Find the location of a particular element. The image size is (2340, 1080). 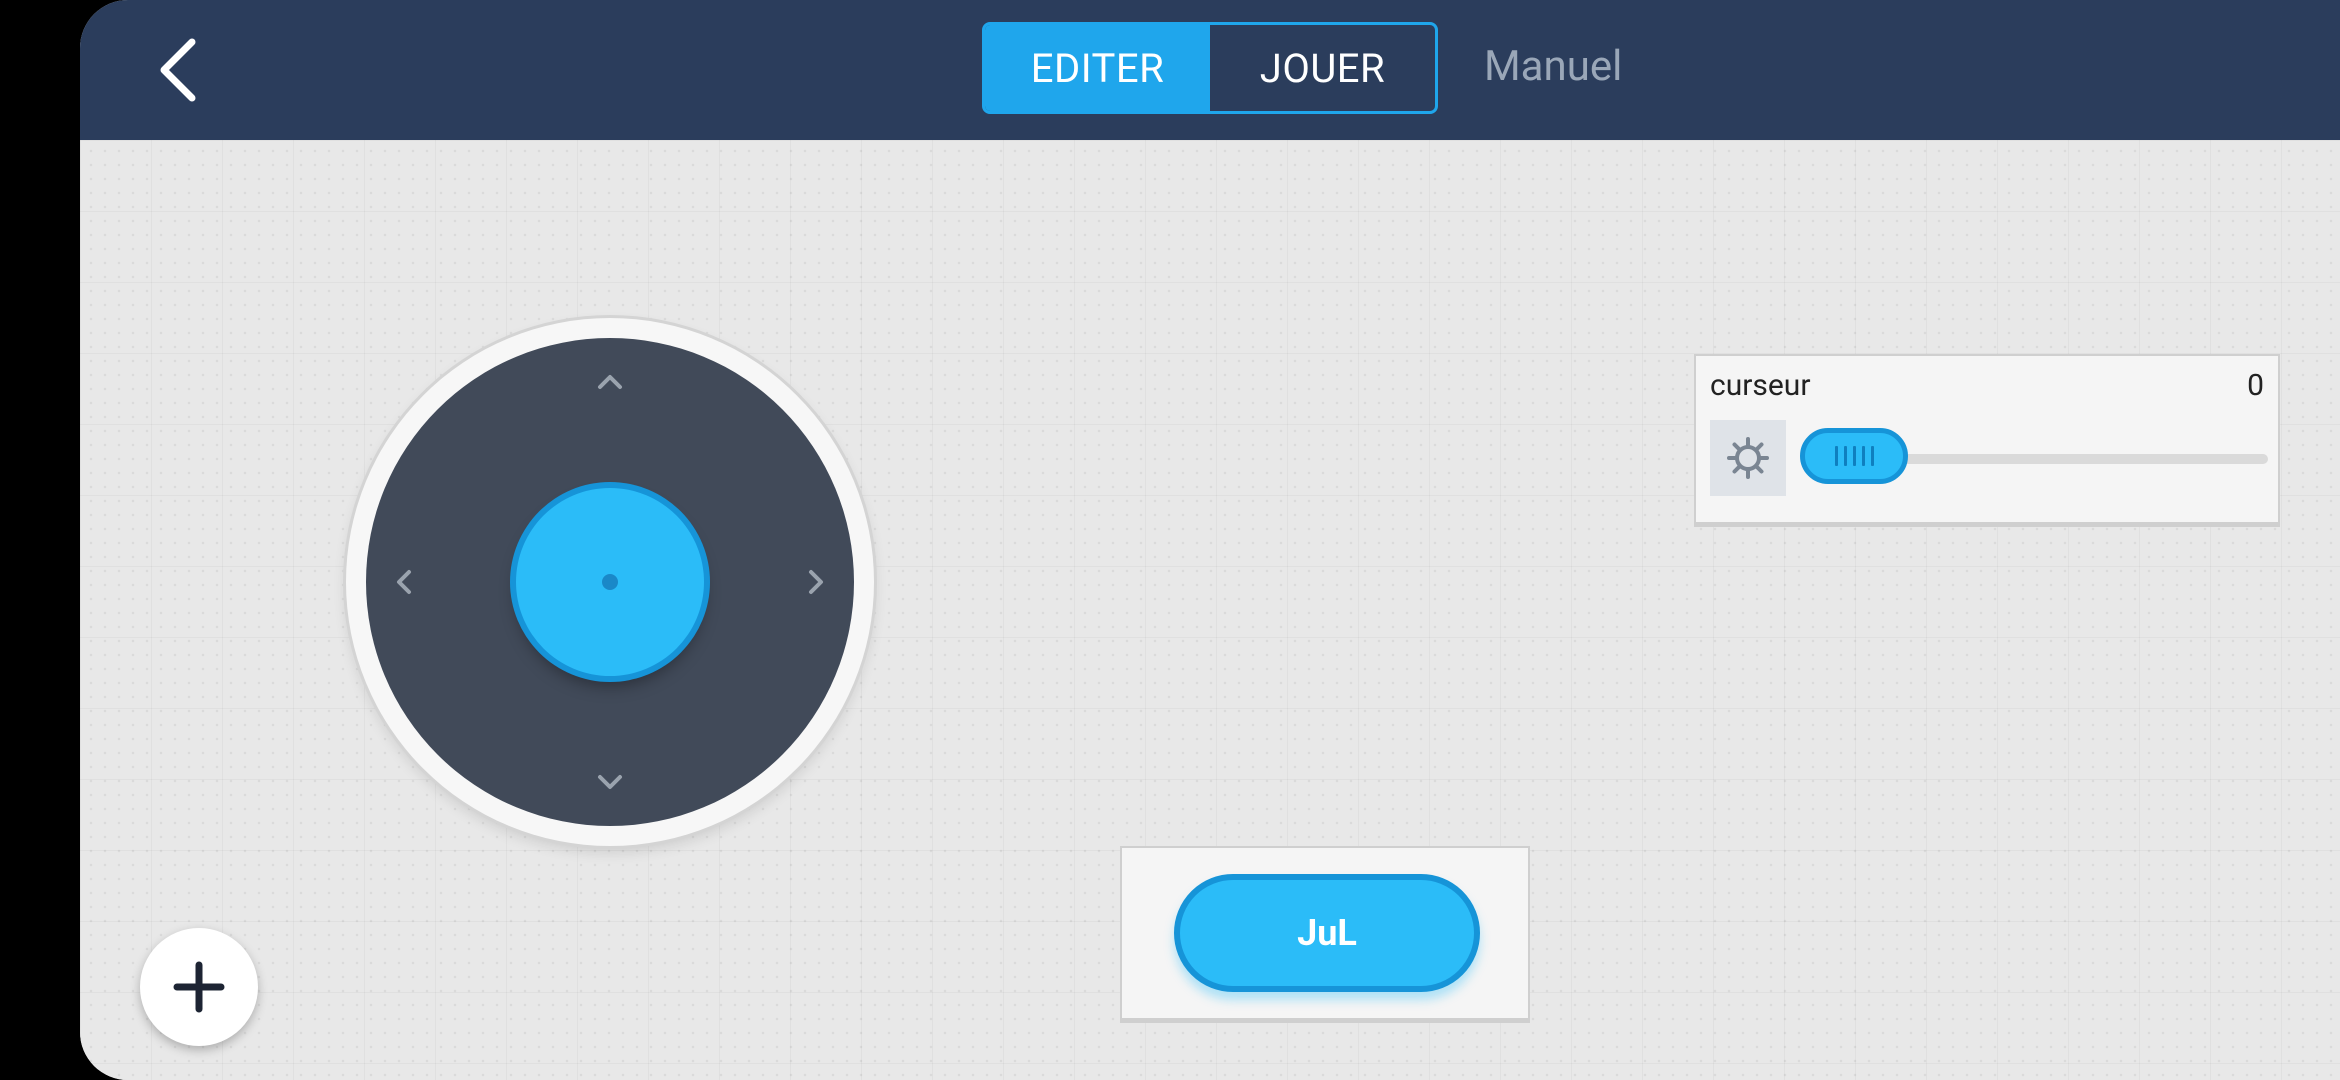

joystick-widget is located at coordinates (610, 582).